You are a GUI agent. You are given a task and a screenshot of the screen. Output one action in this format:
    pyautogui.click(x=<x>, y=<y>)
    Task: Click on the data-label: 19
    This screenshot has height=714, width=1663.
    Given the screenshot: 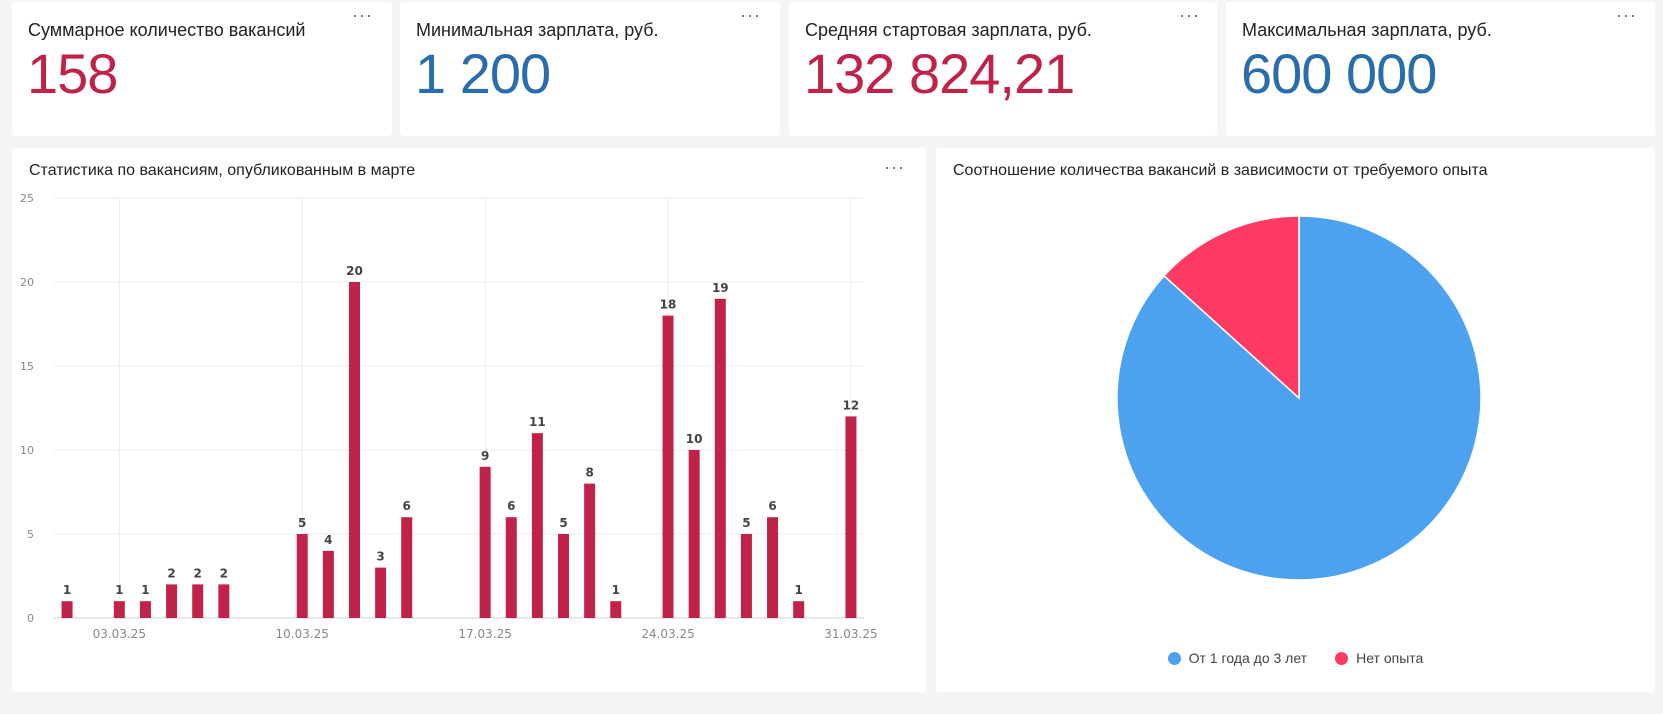 What is the action you would take?
    pyautogui.click(x=720, y=288)
    